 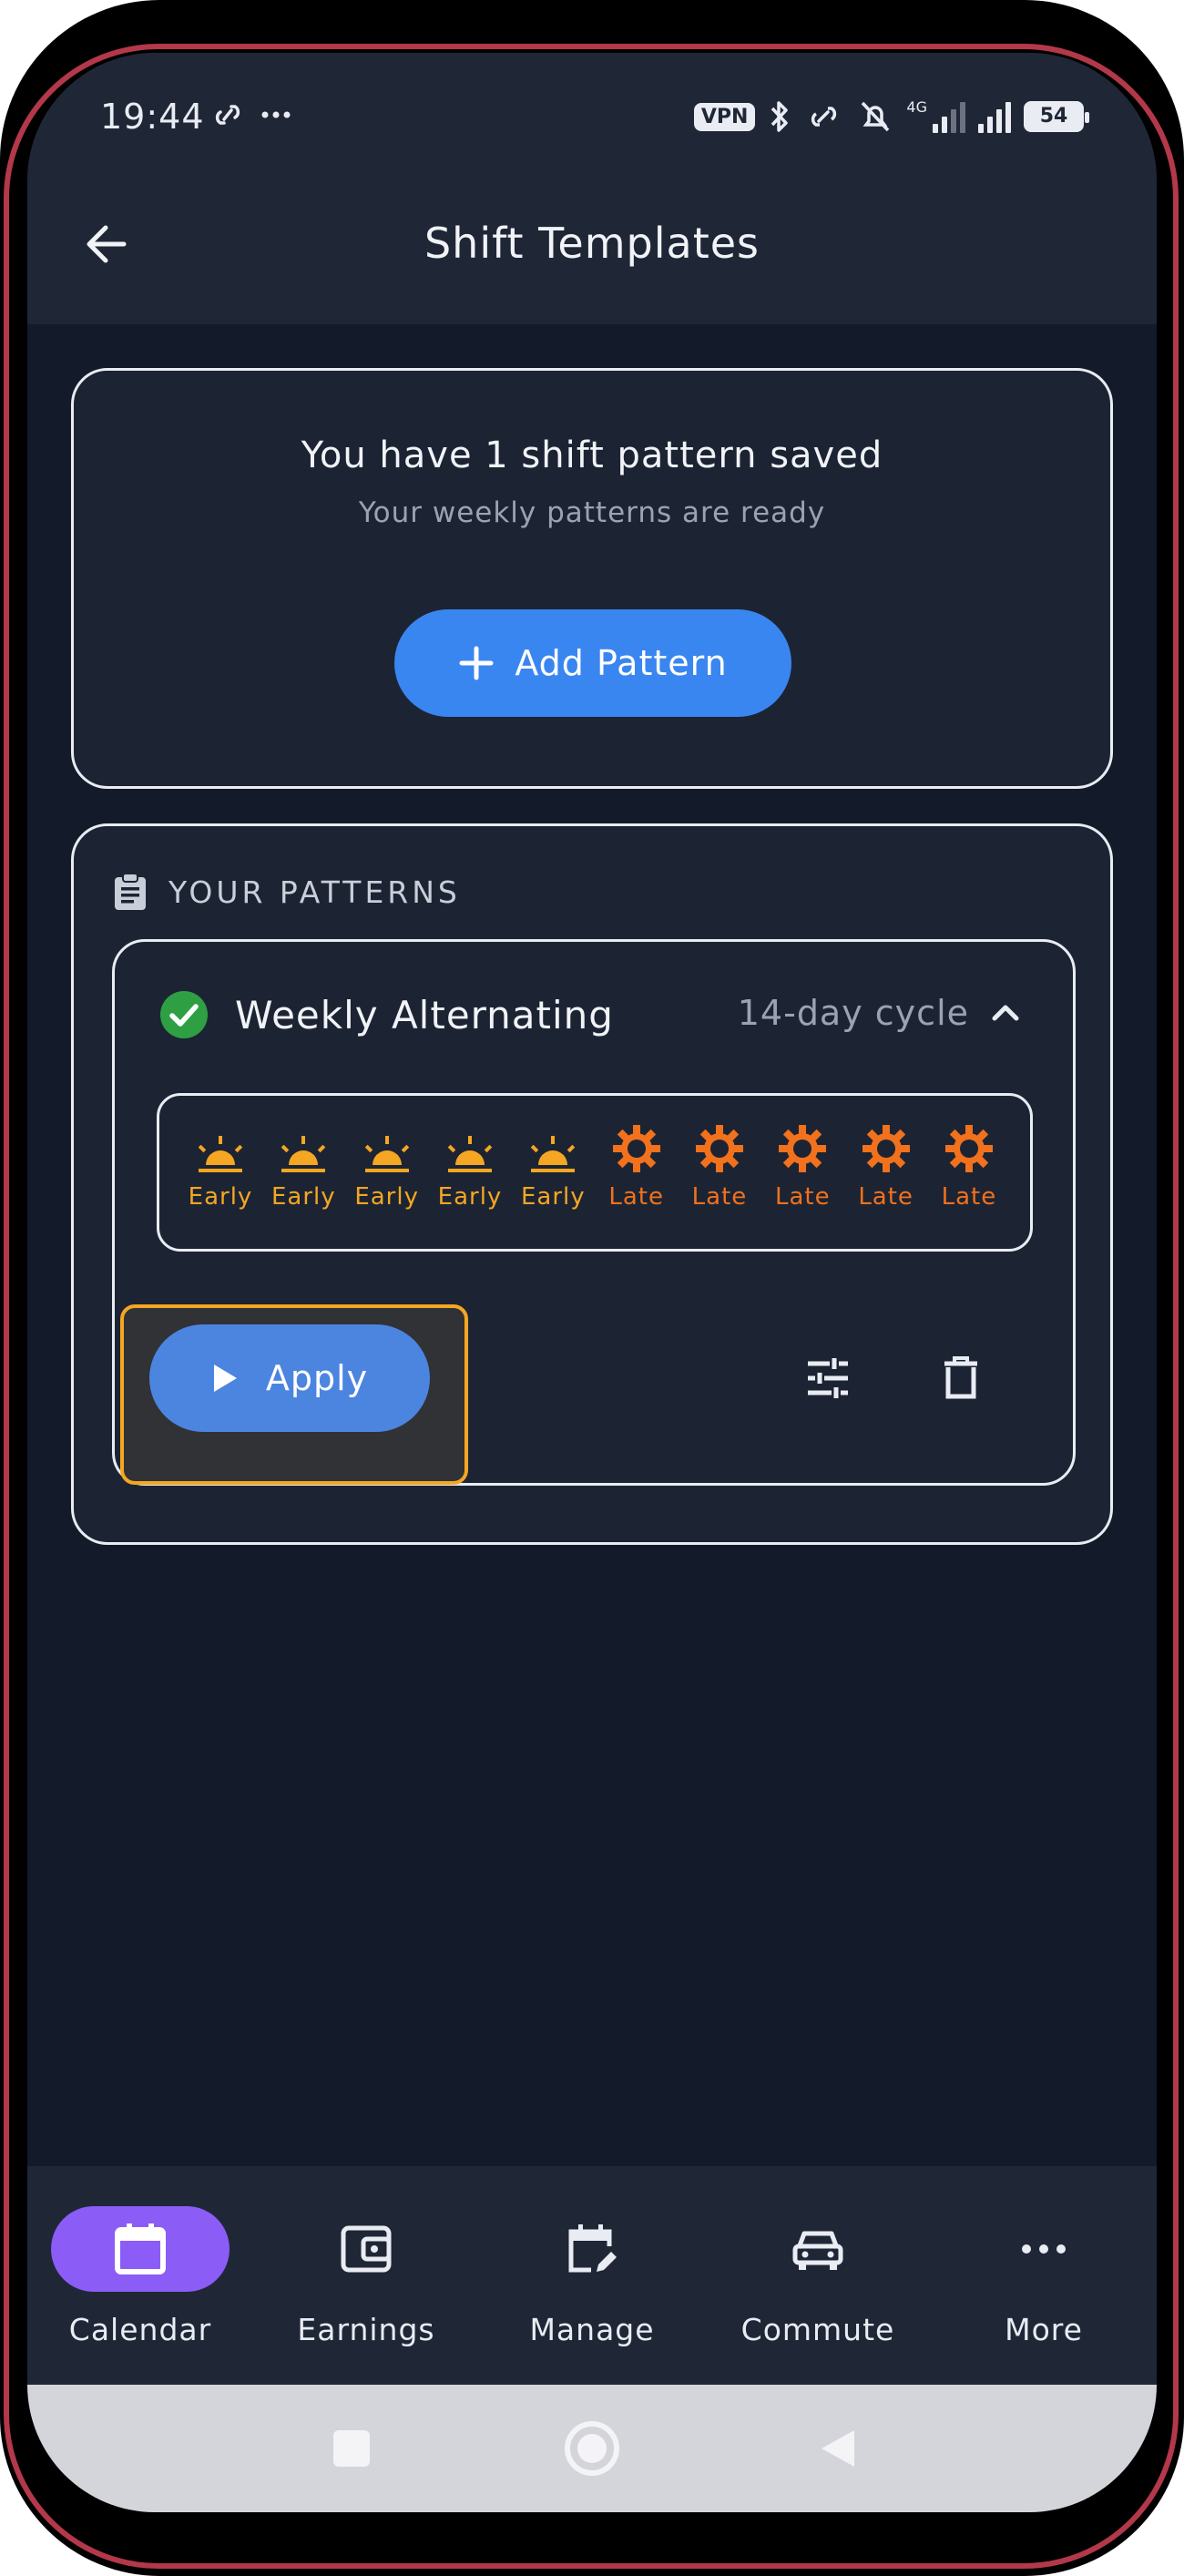 What do you see at coordinates (592, 244) in the screenshot?
I see `page-title: Shift Templates` at bounding box center [592, 244].